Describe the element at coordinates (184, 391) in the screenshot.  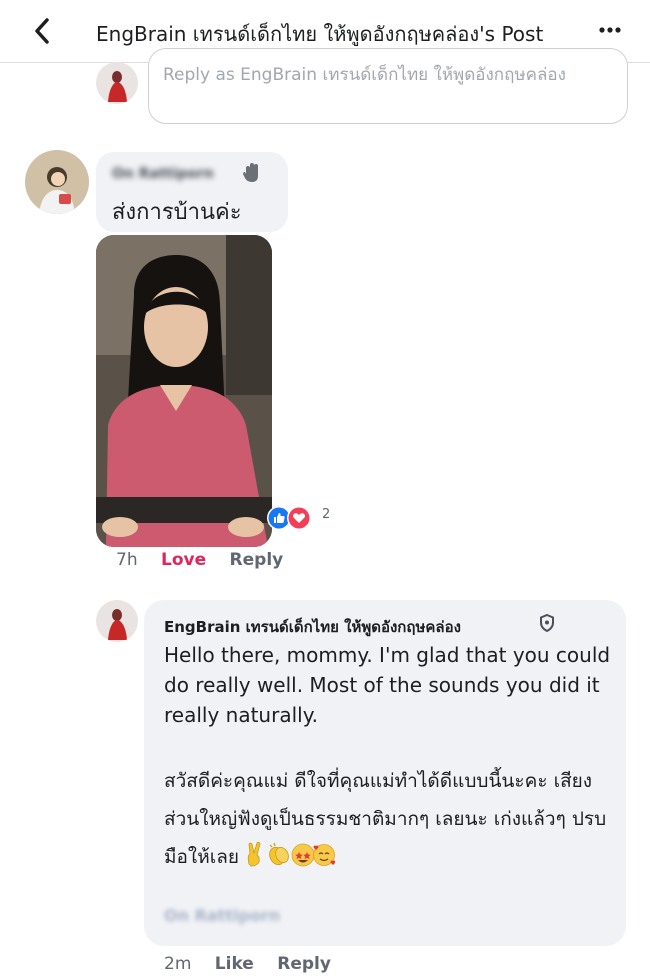
I see `video-attachment` at that location.